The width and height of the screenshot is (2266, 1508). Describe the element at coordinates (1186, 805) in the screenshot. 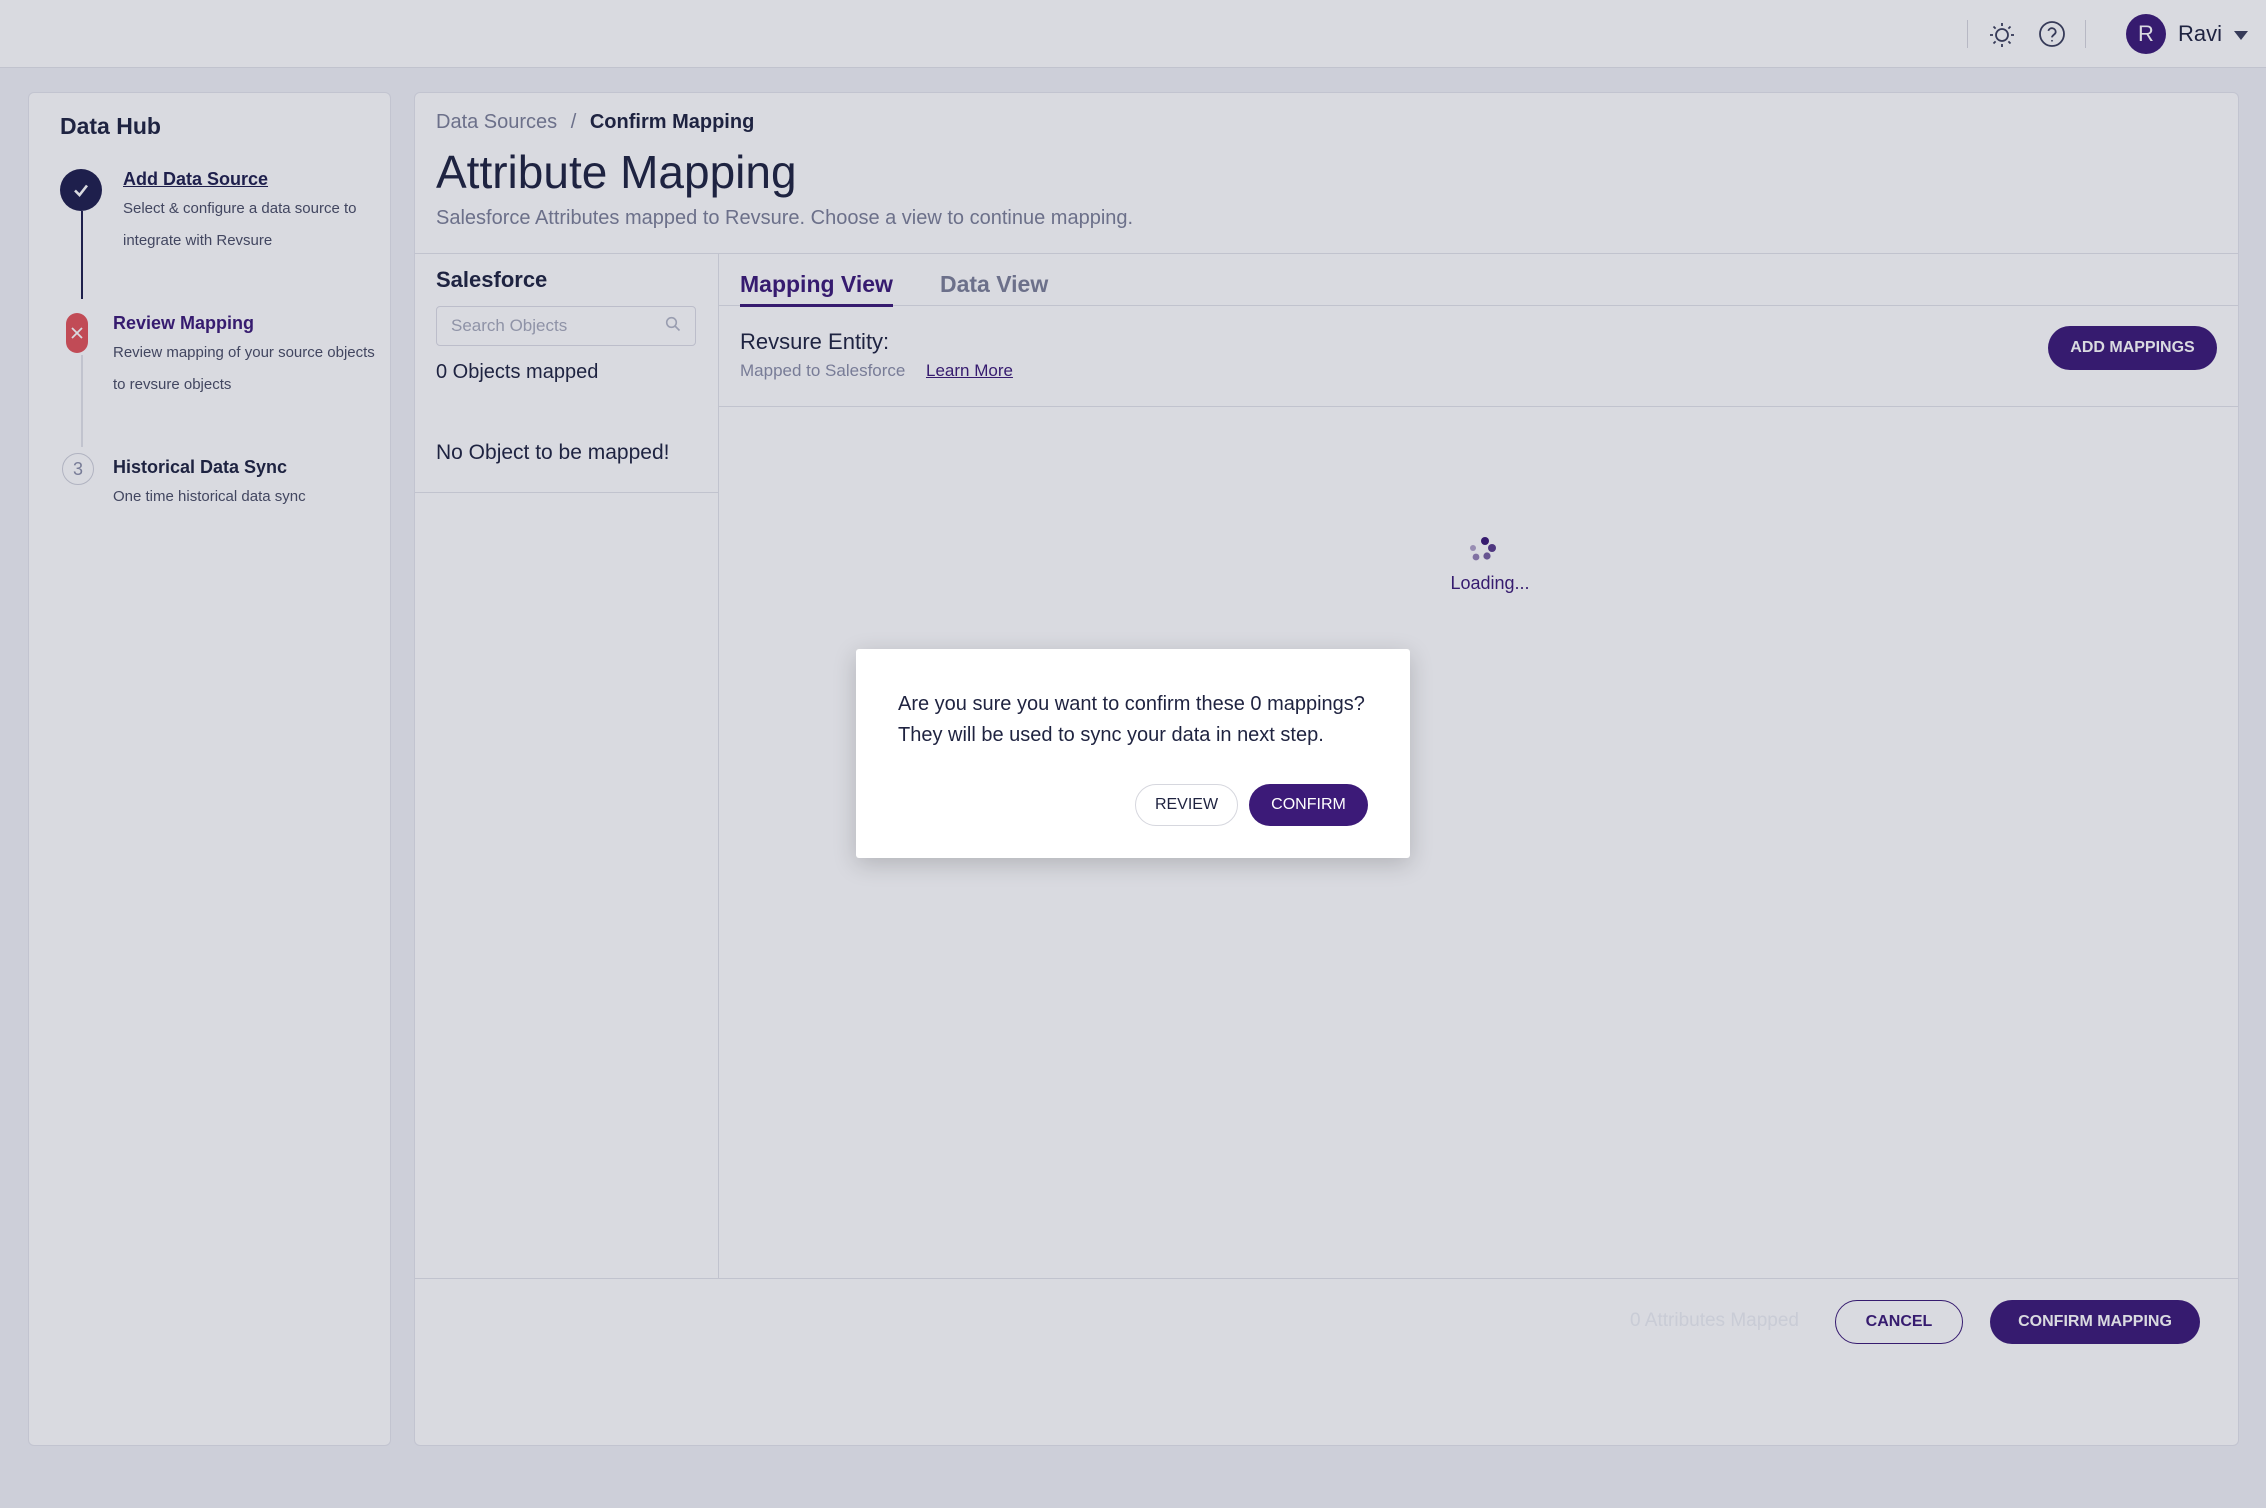

I see `review-button: REVIEW` at that location.